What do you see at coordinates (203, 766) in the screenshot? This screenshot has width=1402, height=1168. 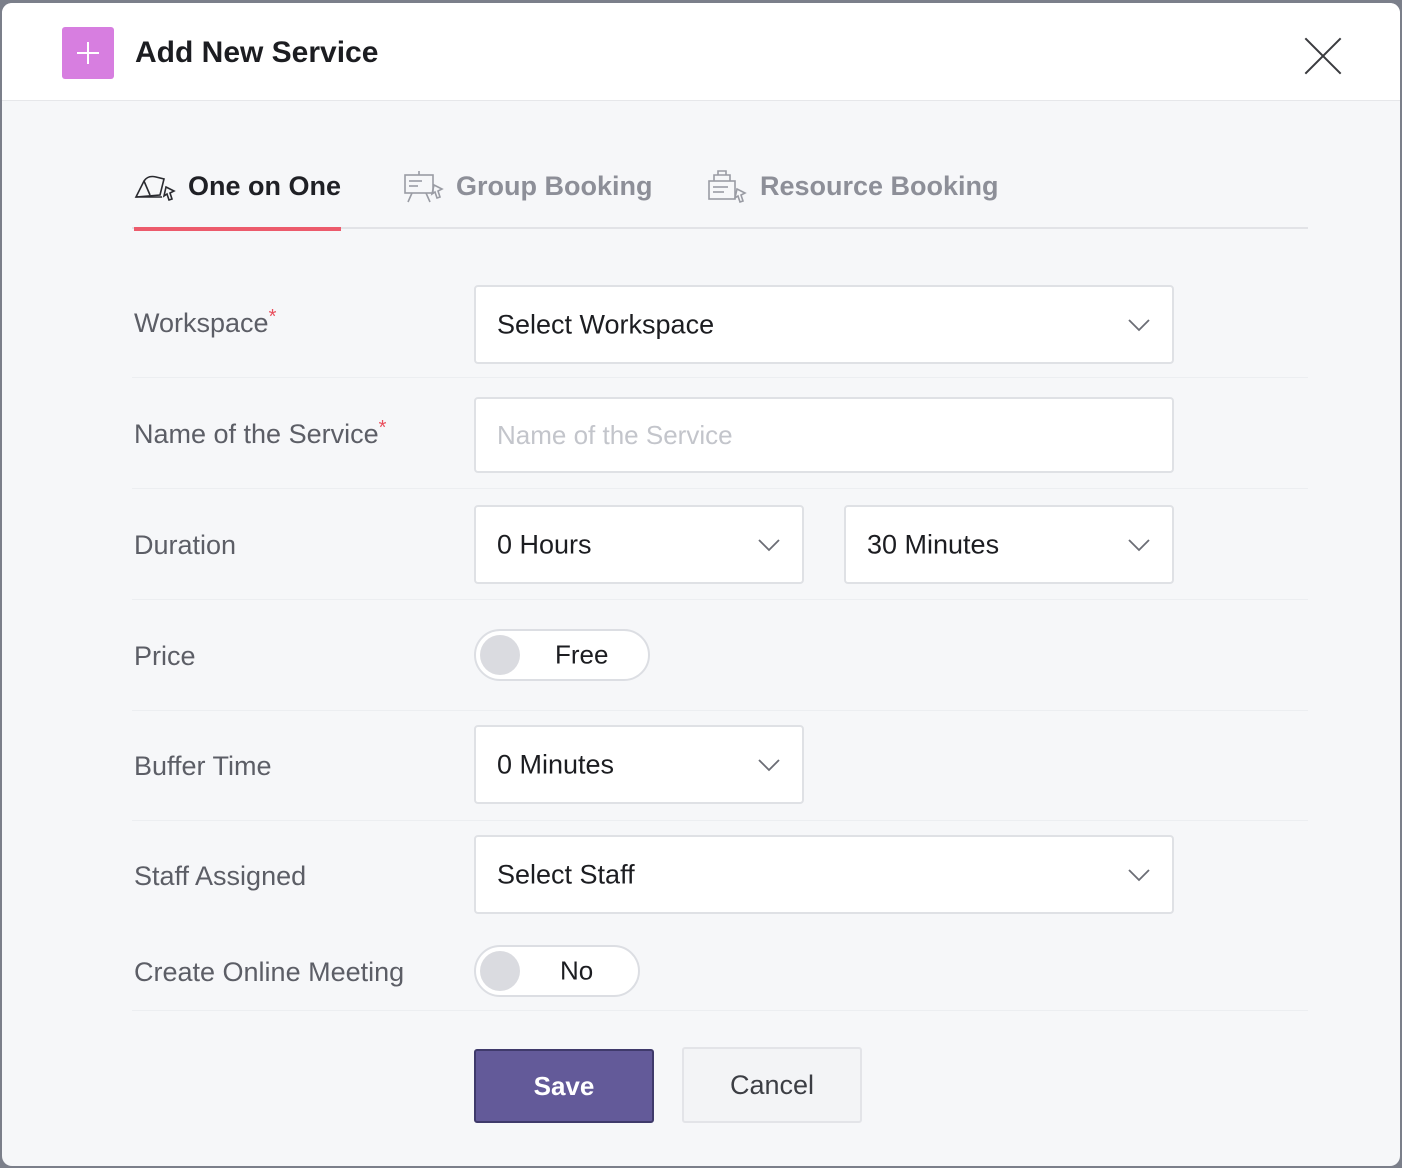 I see `buffer-time-label: Buffer Time` at bounding box center [203, 766].